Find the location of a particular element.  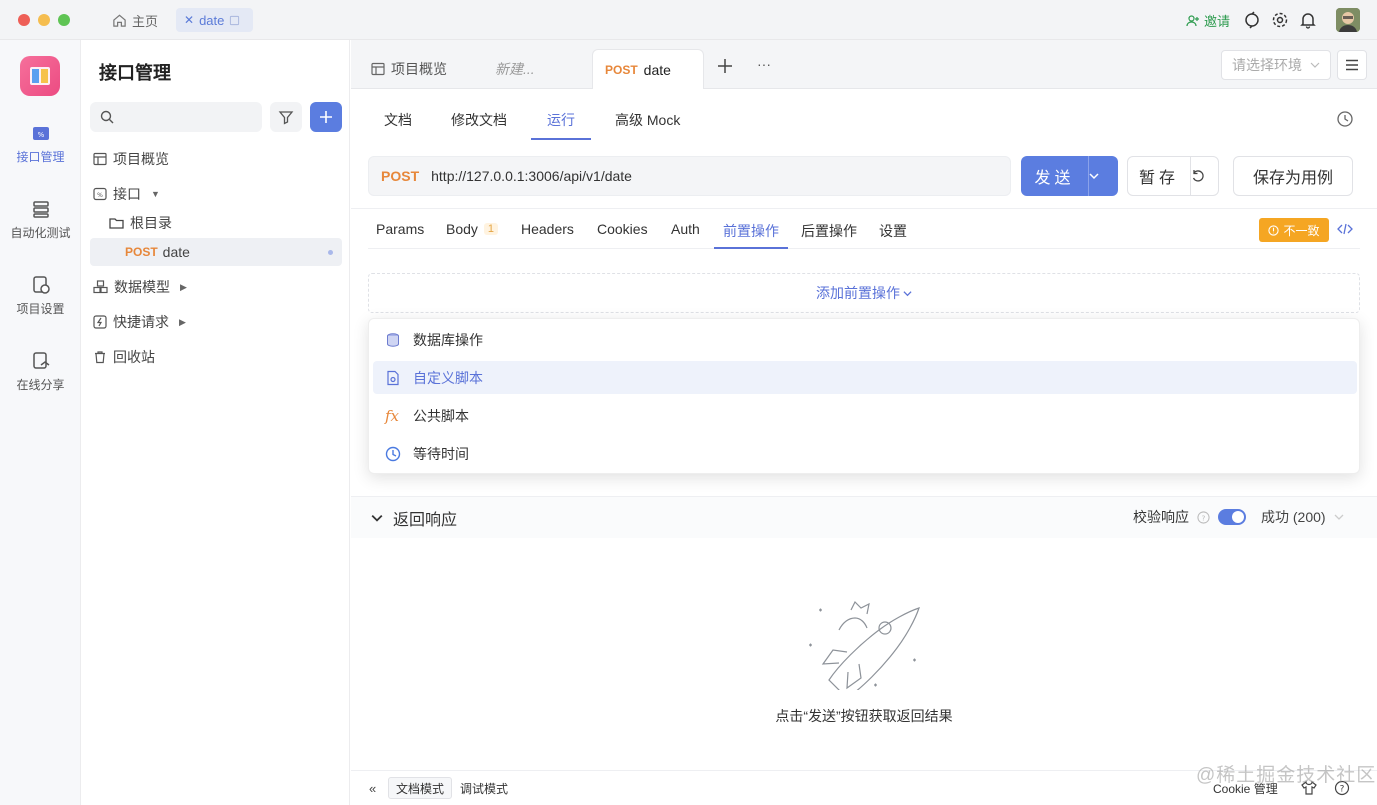

menu-button is located at coordinates (1352, 65).